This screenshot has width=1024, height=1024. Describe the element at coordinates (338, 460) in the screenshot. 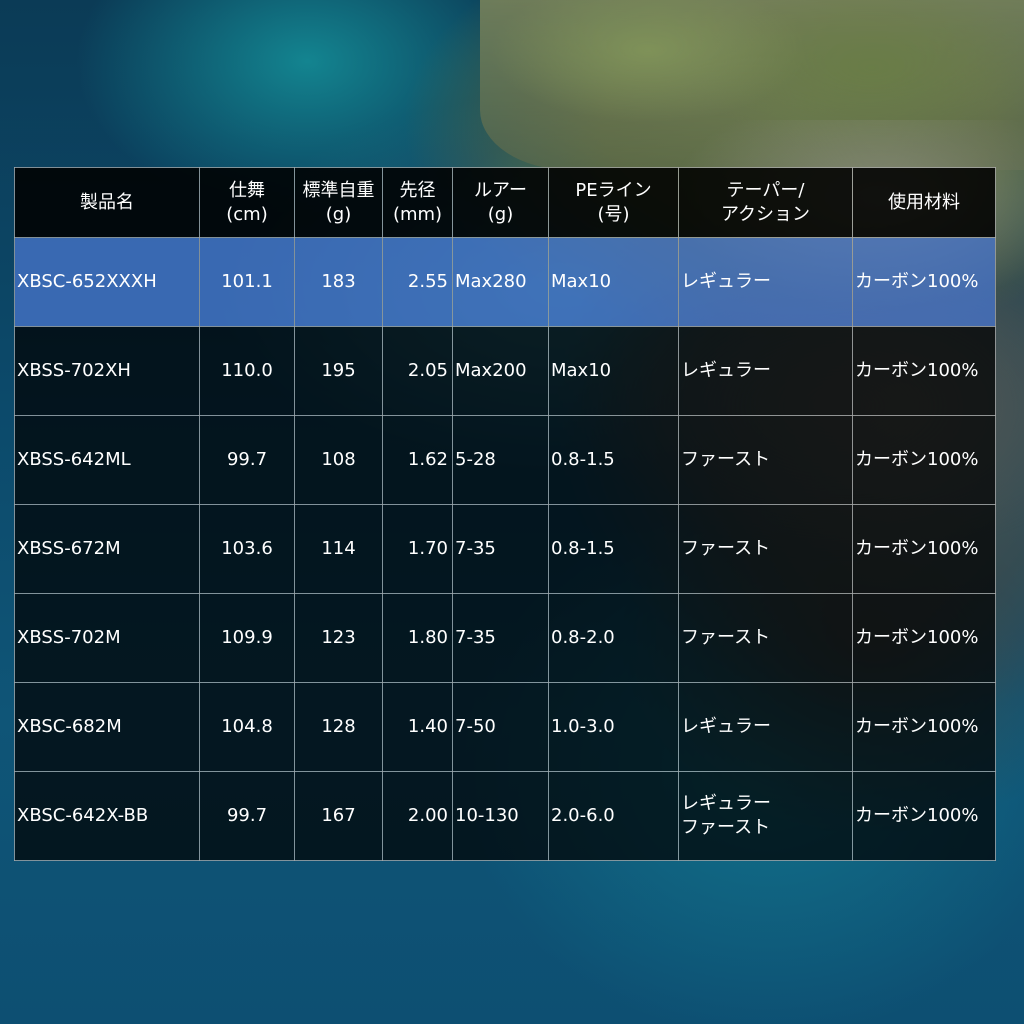

I see `cell-weight: 108` at that location.